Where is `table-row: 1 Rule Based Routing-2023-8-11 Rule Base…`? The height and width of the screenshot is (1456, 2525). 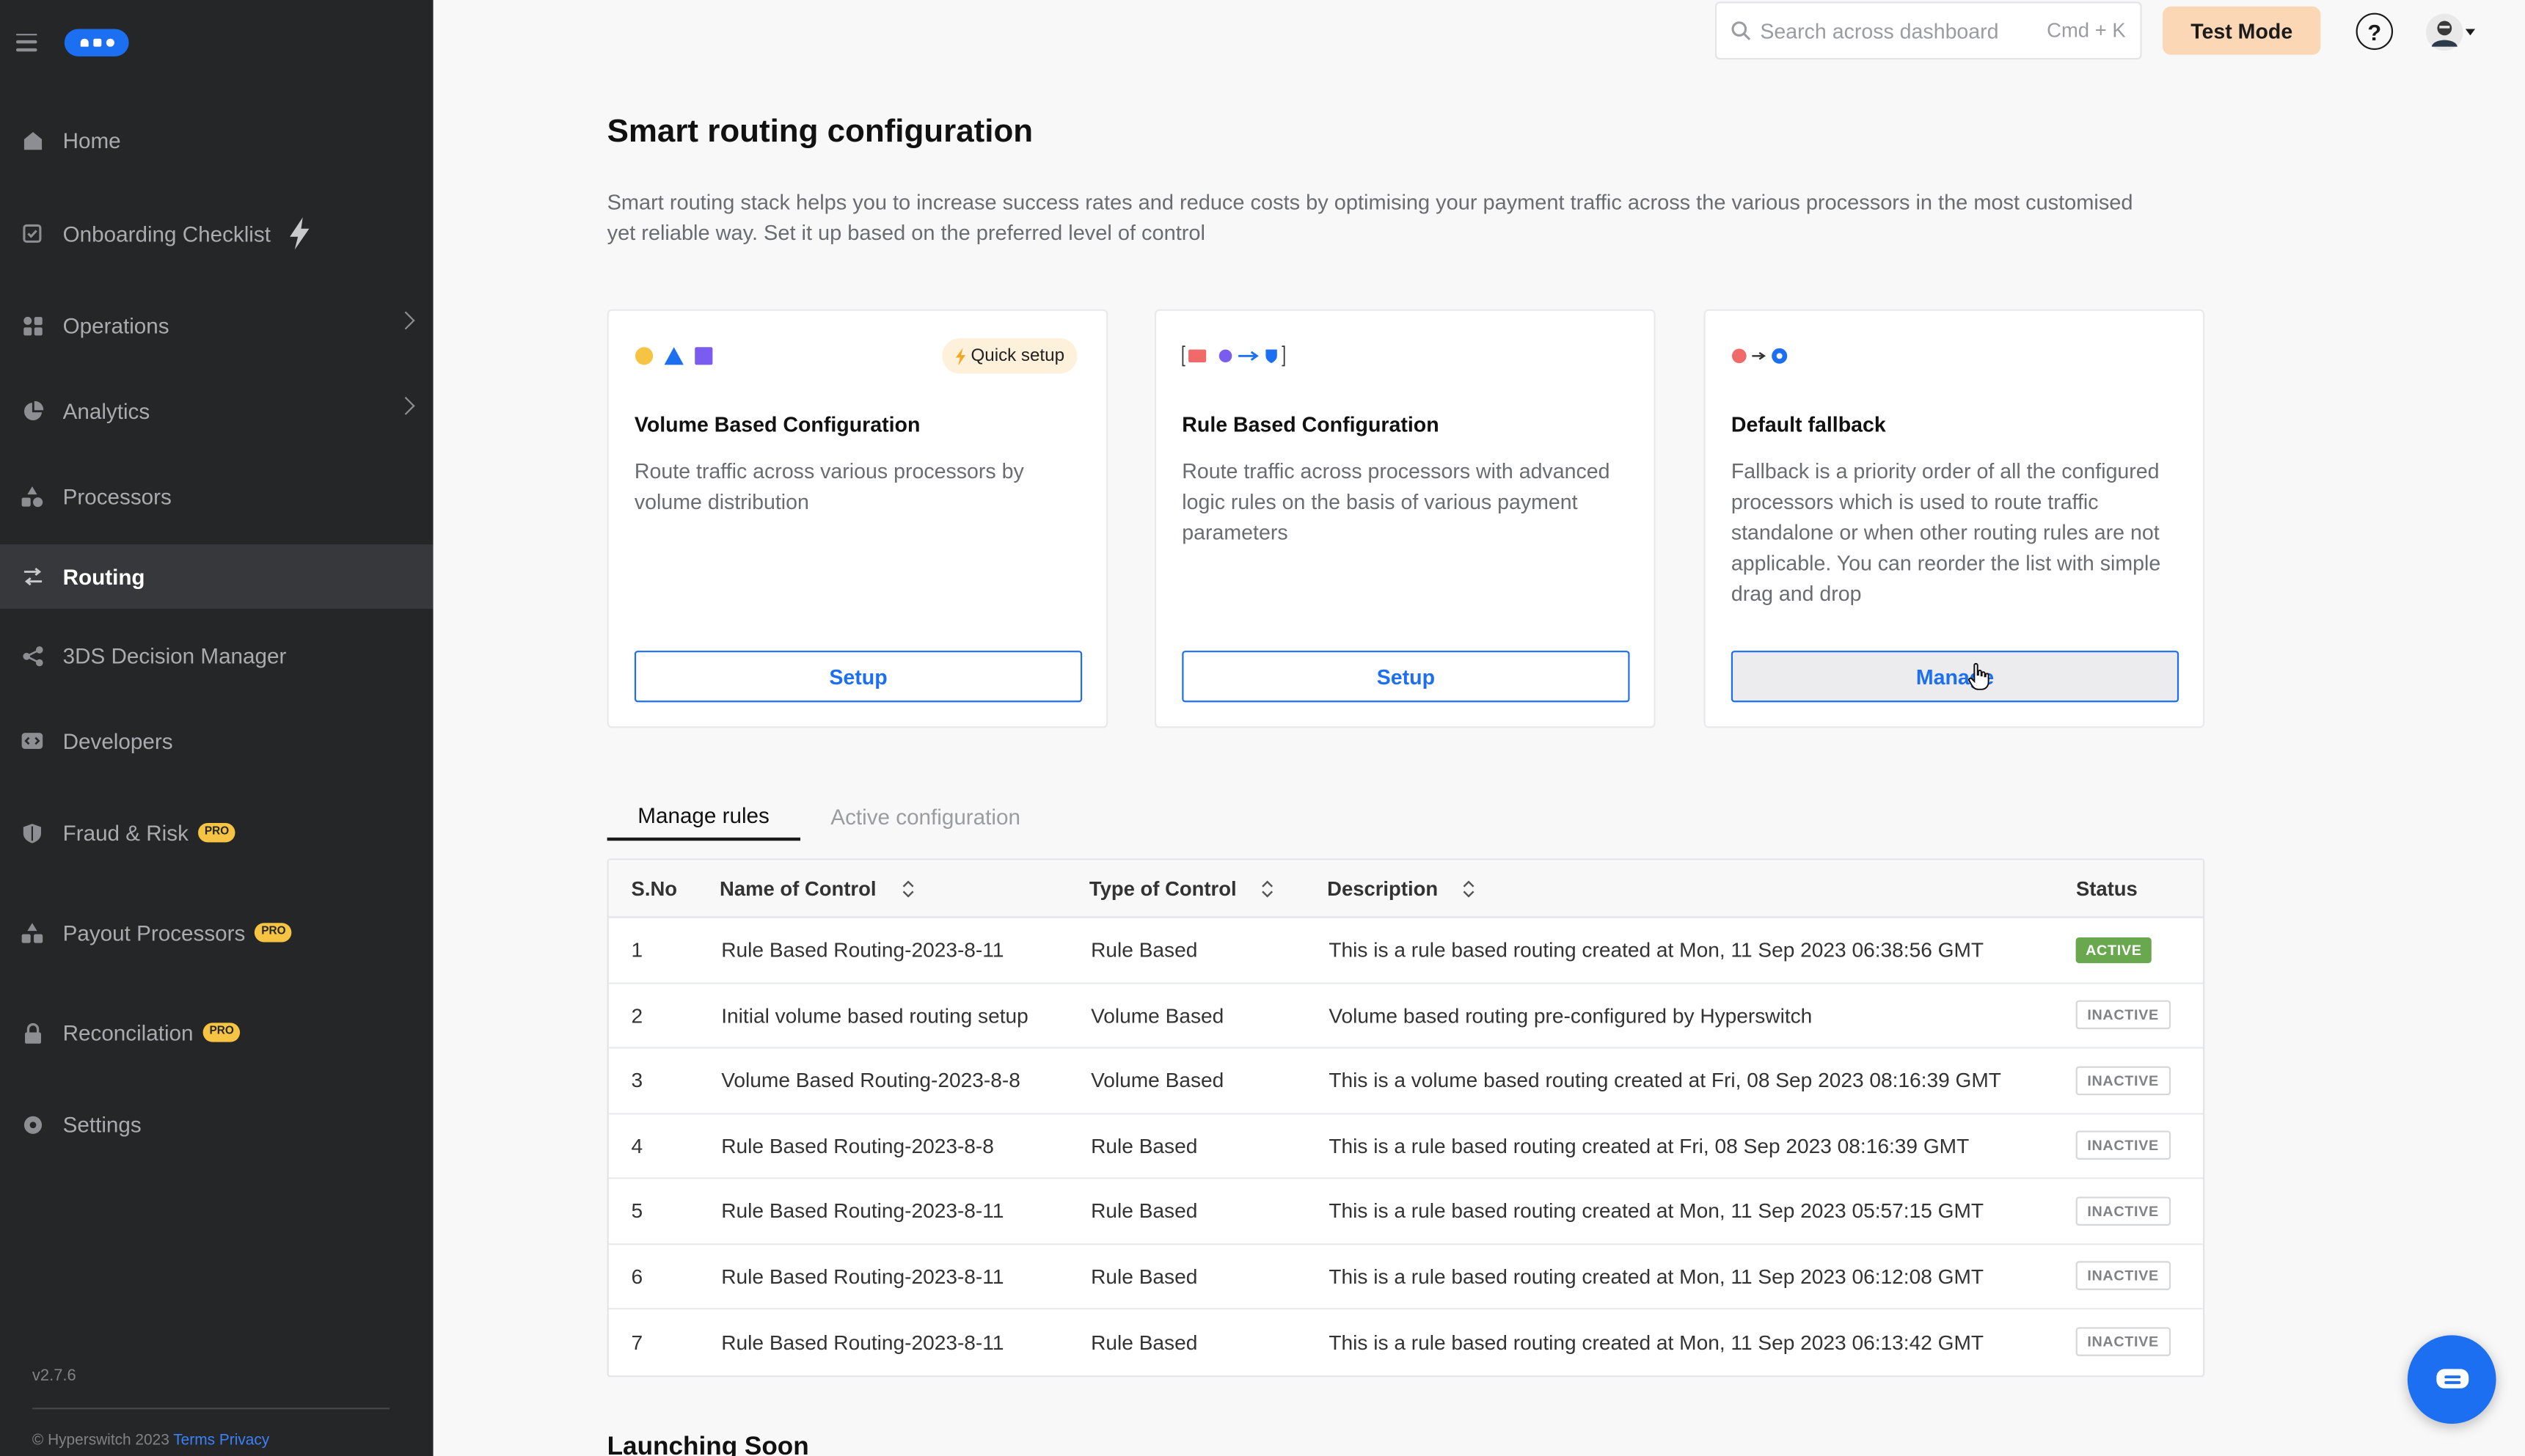
table-row: 1 Rule Based Routing-2023-8-11 Rule Base… is located at coordinates (1406, 951).